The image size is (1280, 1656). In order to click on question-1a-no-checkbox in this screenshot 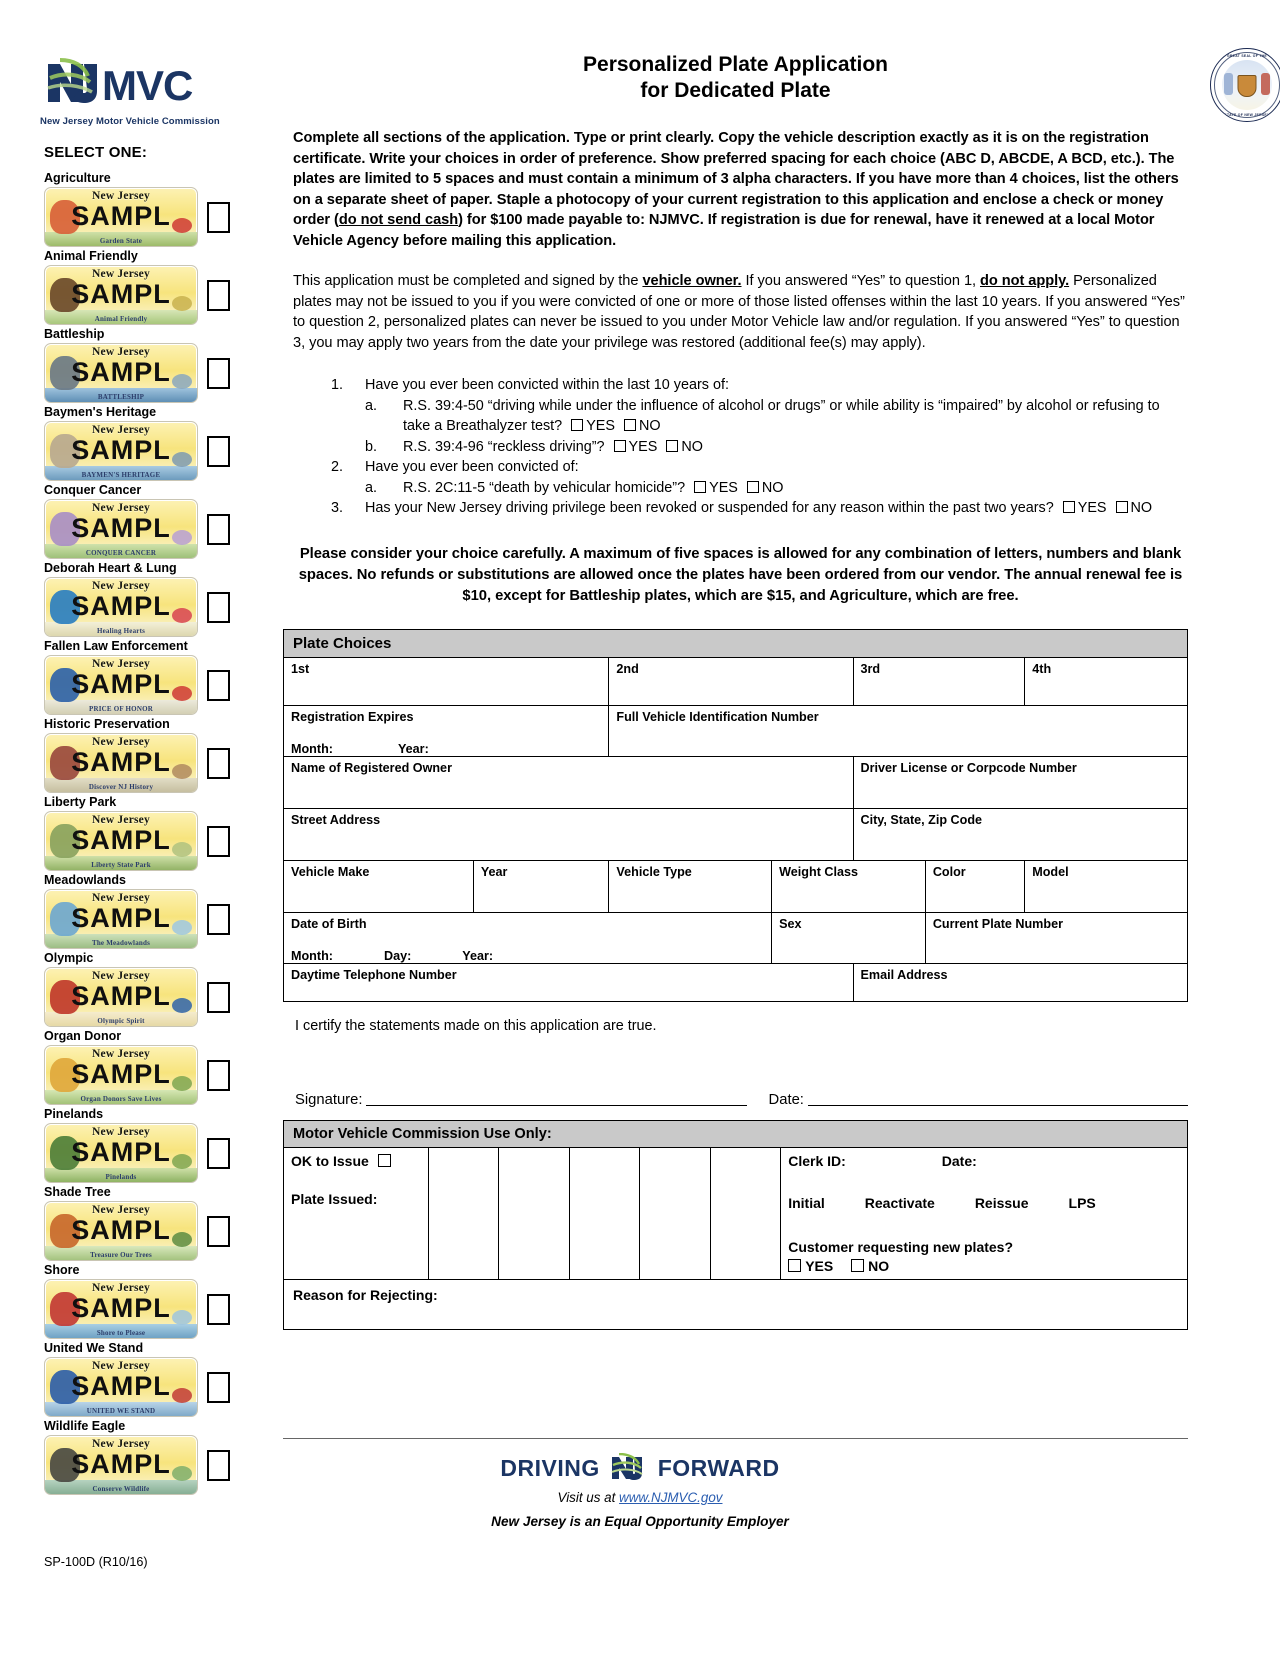, I will do `click(629, 425)`.